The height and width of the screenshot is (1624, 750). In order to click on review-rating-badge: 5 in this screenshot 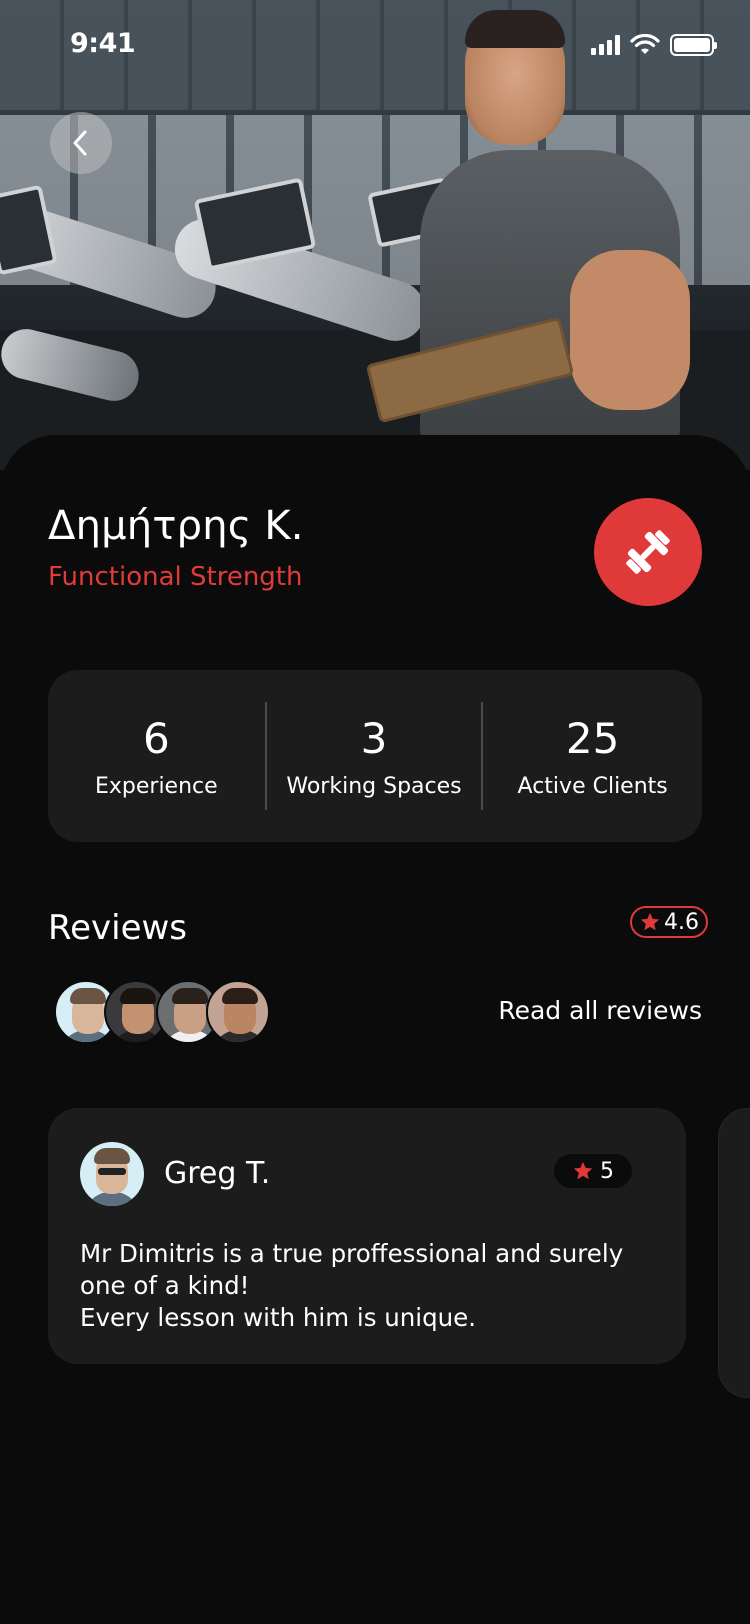, I will do `click(593, 1171)`.